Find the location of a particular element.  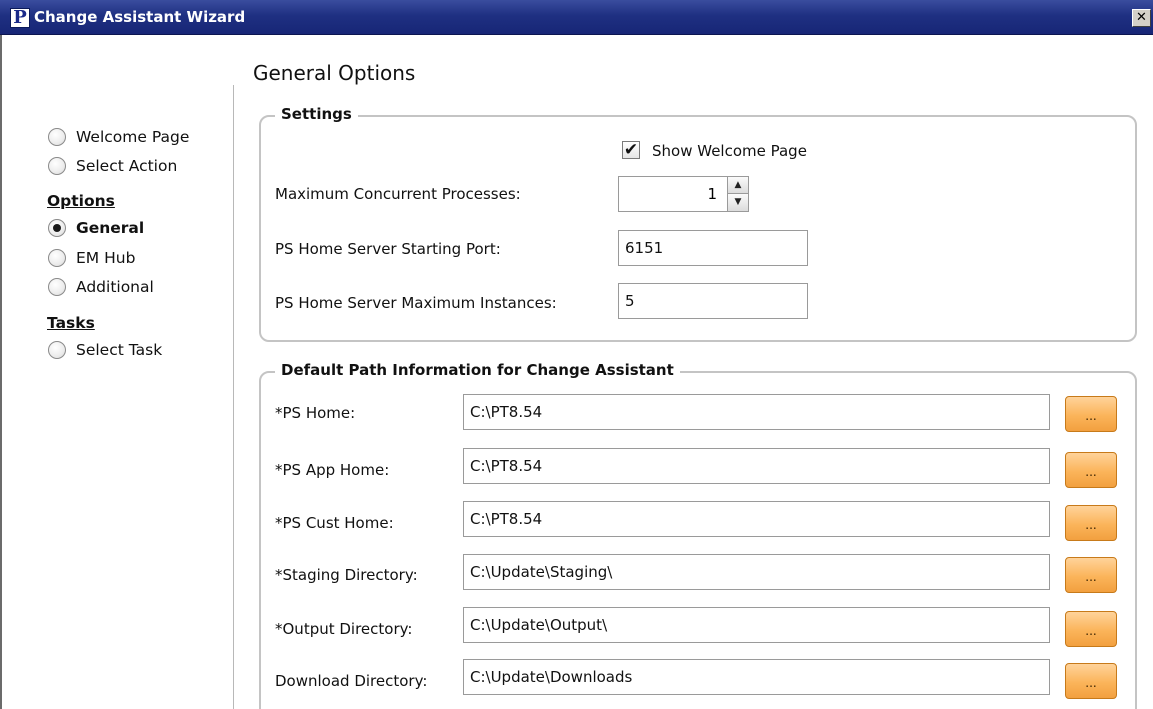

nav-item-em-hub: EM Hub is located at coordinates (91, 258).